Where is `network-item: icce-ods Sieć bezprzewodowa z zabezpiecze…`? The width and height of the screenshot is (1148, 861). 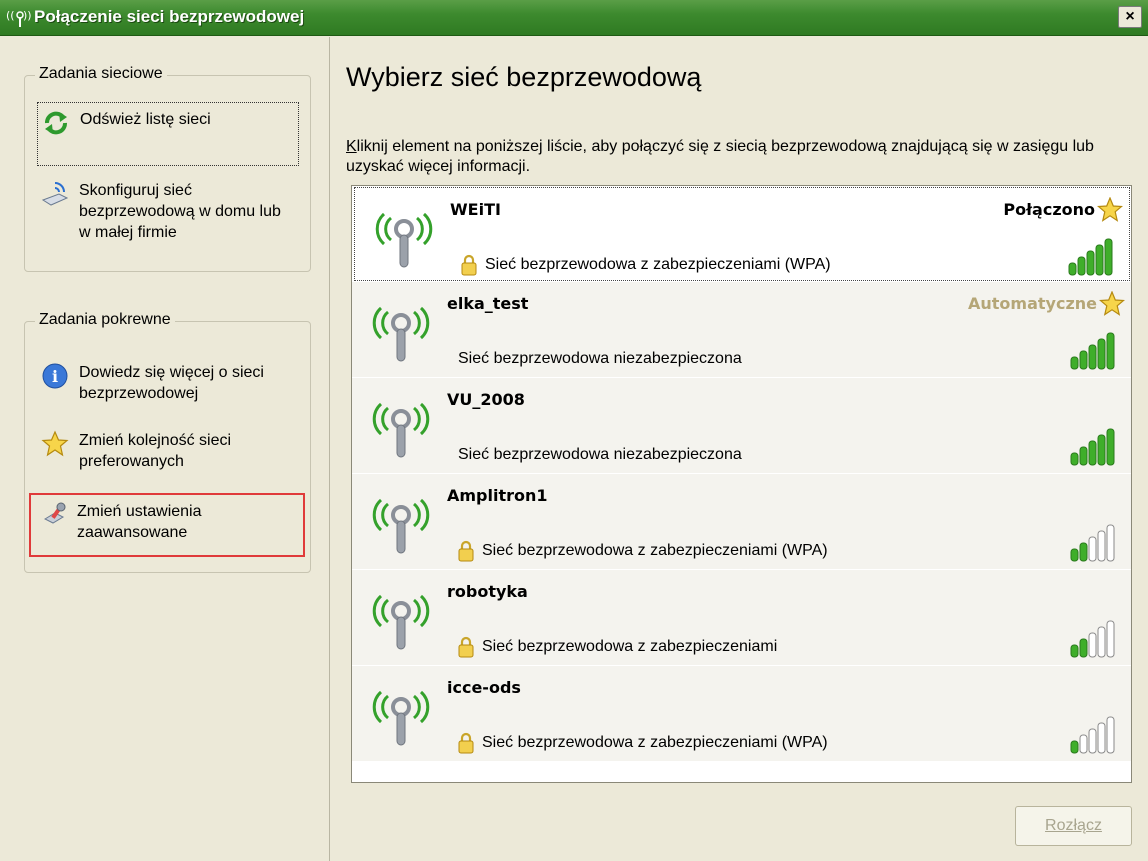
network-item: icce-ods Sieć bezprzewodowa z zabezpiecze… is located at coordinates (741, 714).